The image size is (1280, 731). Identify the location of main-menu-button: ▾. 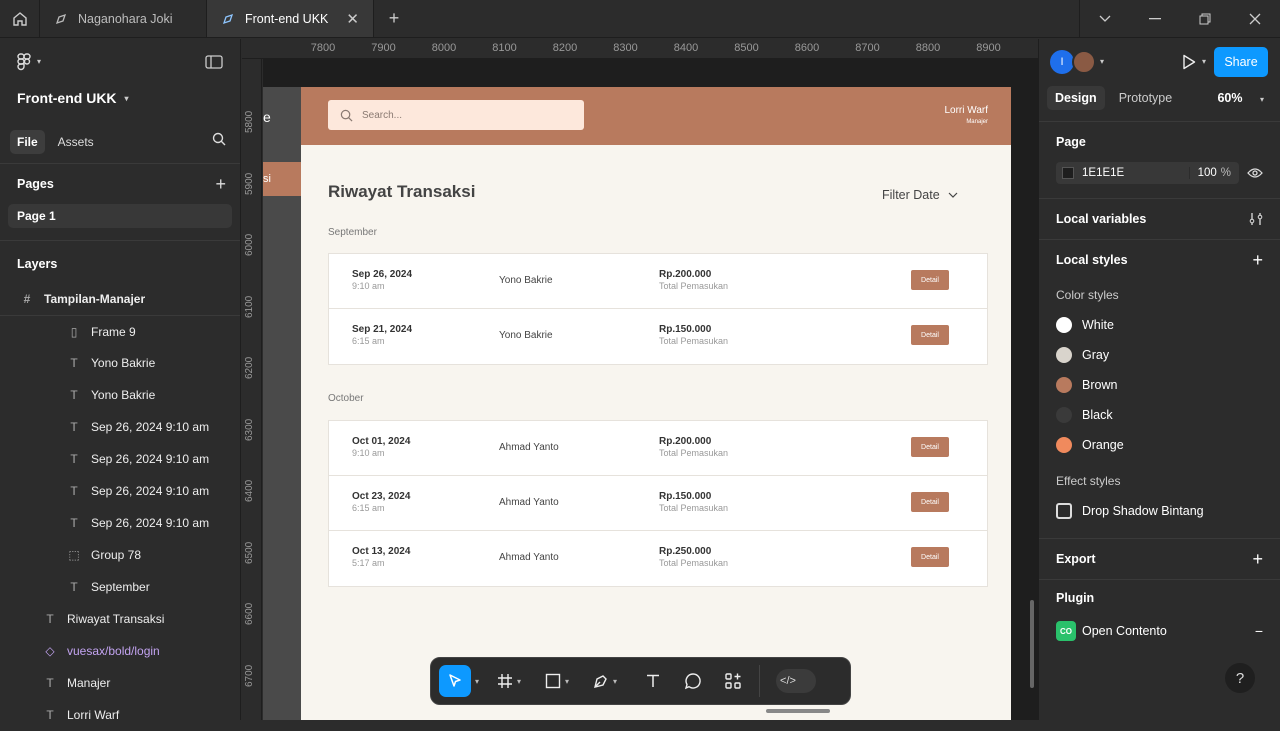
(29, 61).